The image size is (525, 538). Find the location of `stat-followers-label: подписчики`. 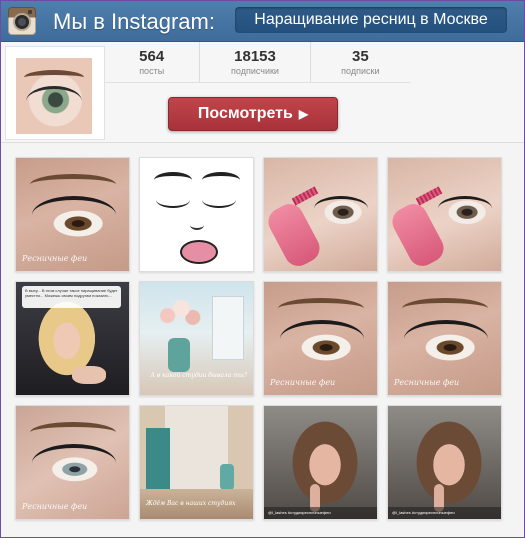

stat-followers-label: подписчики is located at coordinates (255, 71).